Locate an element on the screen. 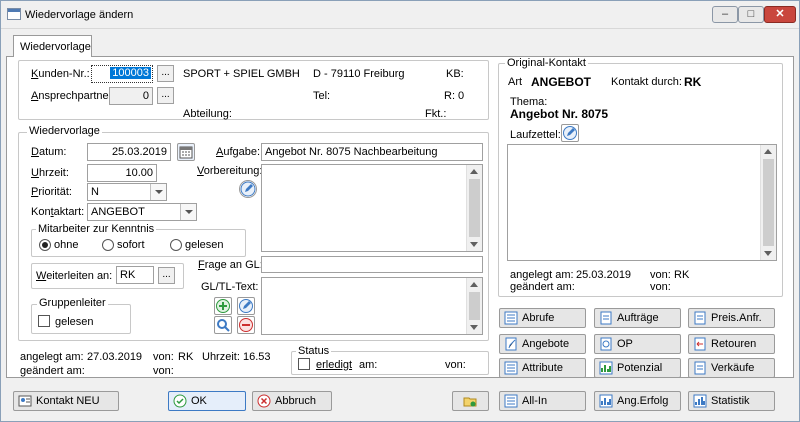 The image size is (800, 422). vorbereitung-label: Vorbereitung: is located at coordinates (230, 171).